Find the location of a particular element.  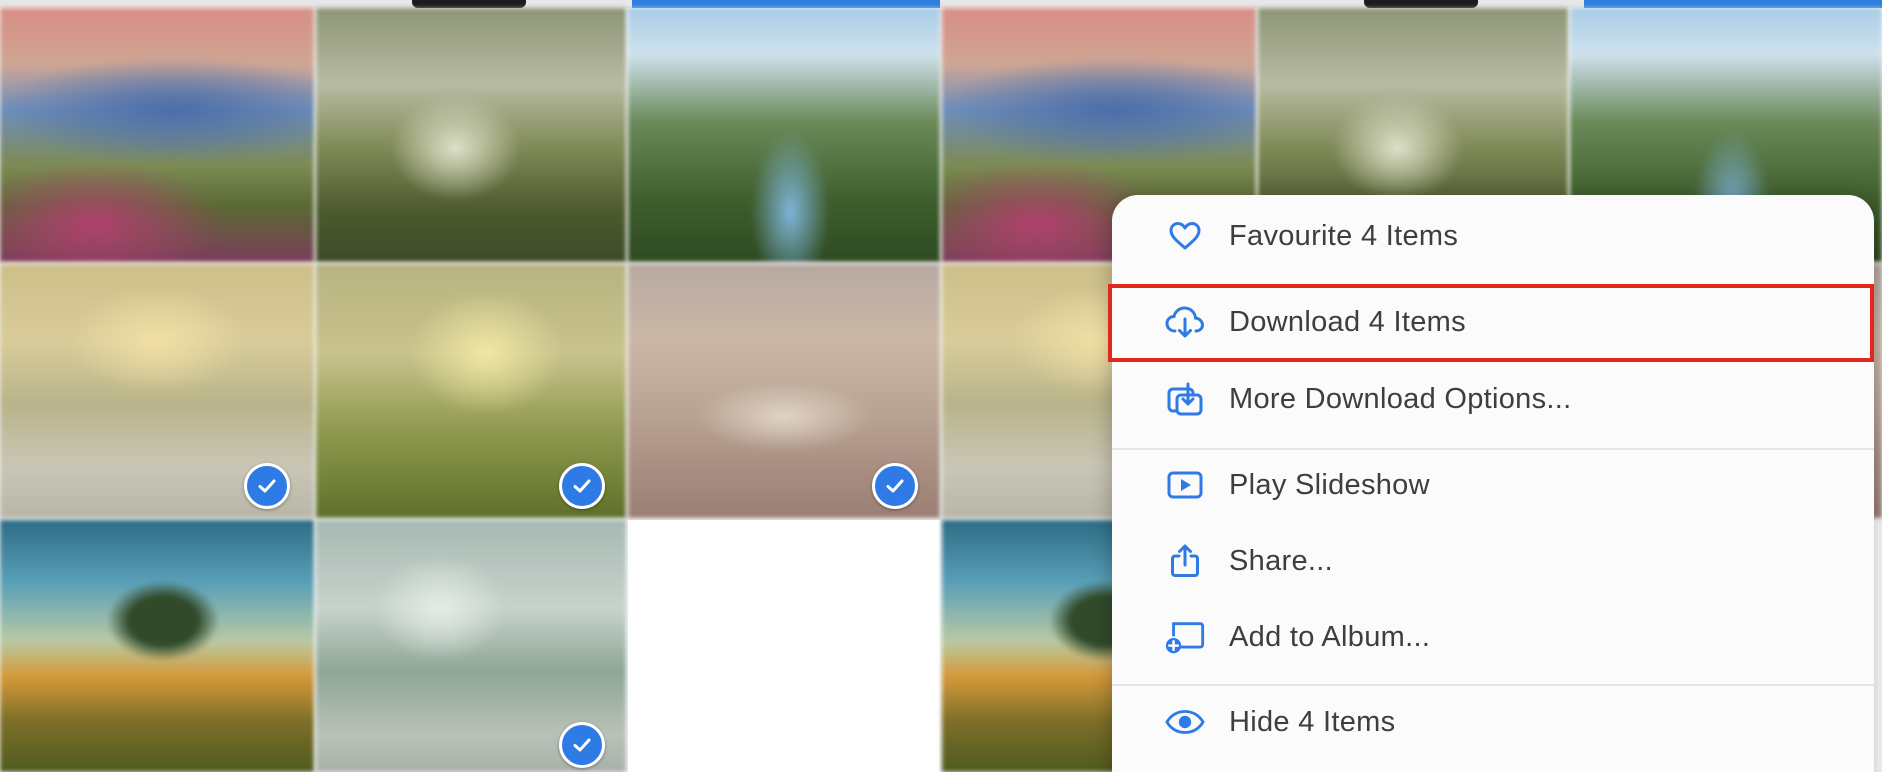

slideshow-play-icon is located at coordinates (1185, 485).